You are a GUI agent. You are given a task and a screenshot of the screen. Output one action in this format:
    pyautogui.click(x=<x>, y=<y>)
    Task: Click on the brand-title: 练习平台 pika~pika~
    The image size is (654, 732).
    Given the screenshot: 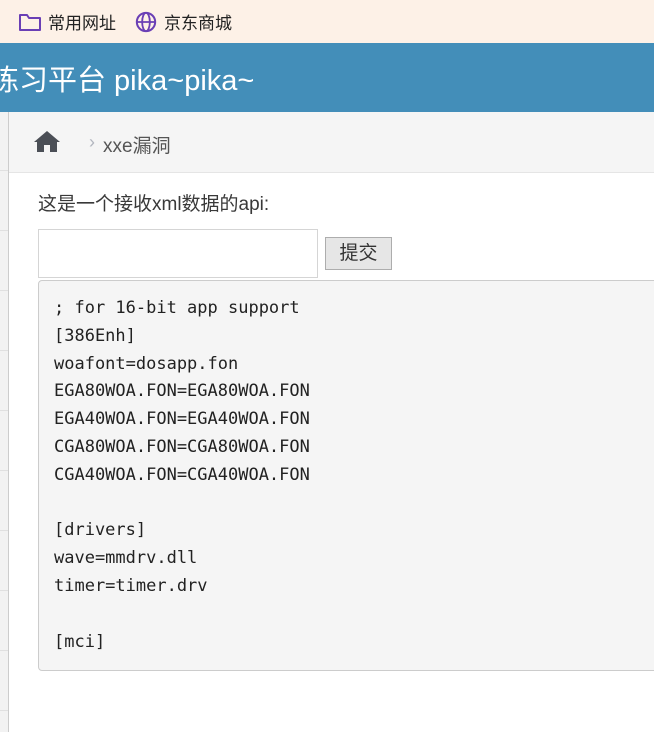 What is the action you would take?
    pyautogui.click(x=127, y=78)
    